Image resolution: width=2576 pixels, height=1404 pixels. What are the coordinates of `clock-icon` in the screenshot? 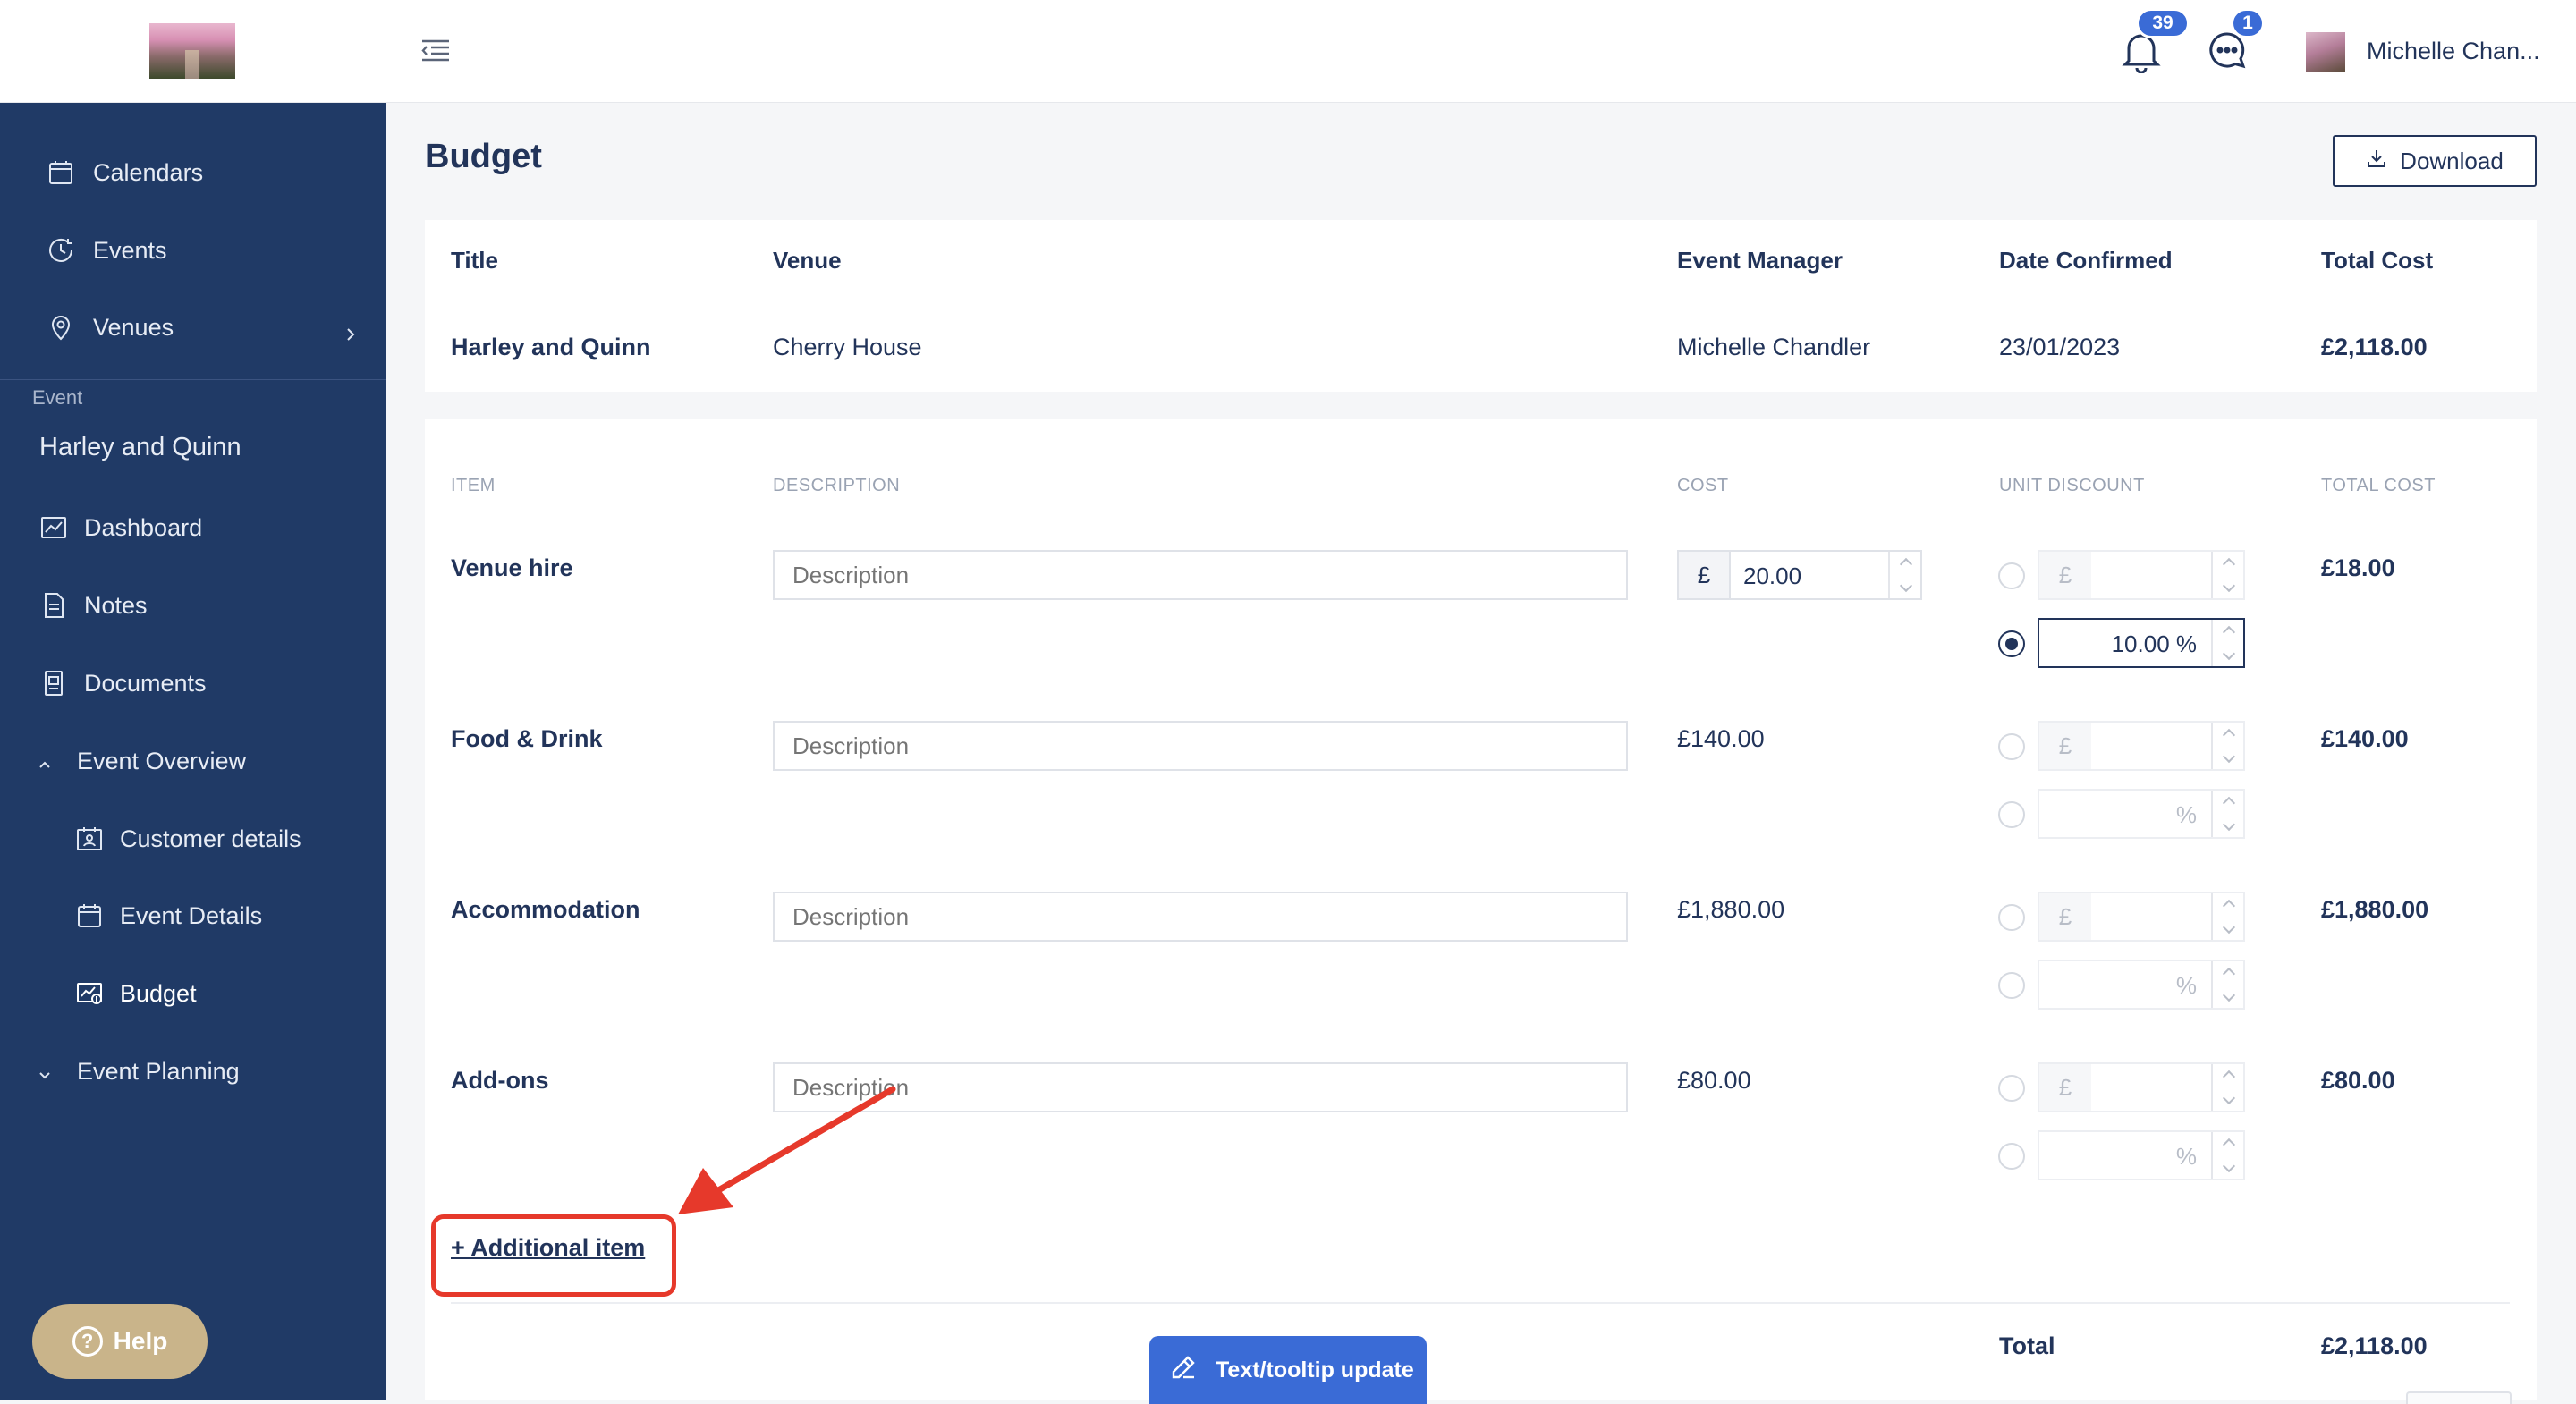 It's located at (61, 251).